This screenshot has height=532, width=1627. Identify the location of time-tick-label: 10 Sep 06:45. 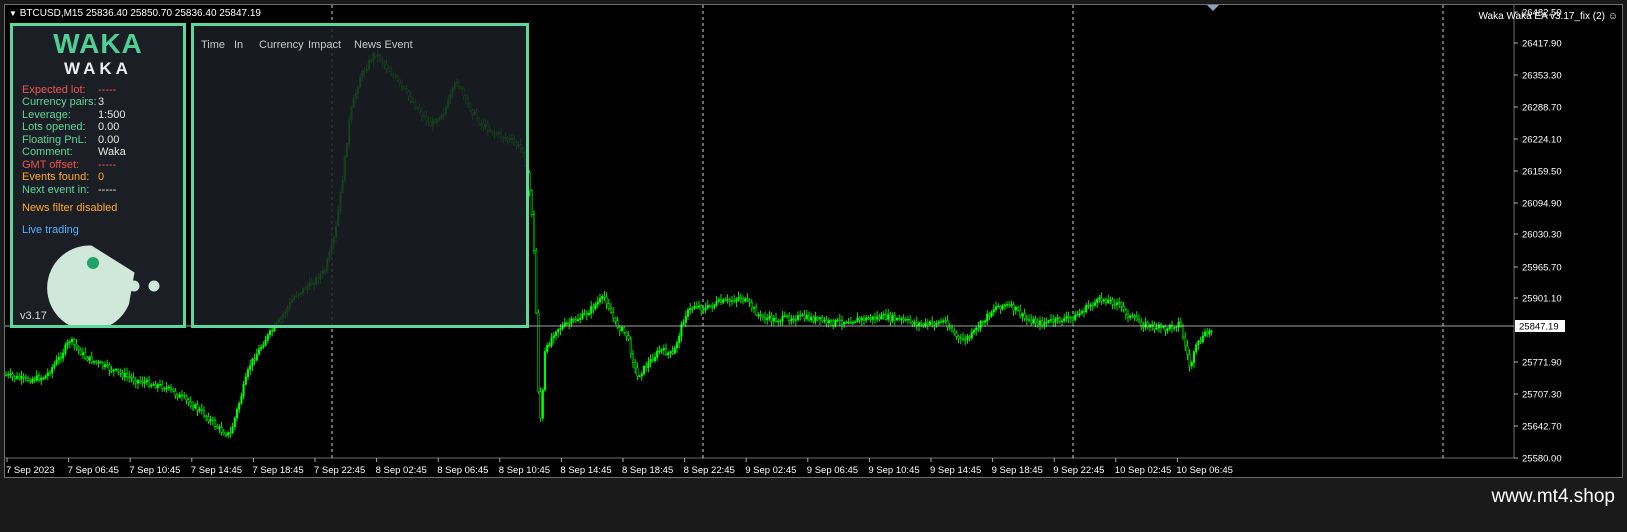
(1204, 470).